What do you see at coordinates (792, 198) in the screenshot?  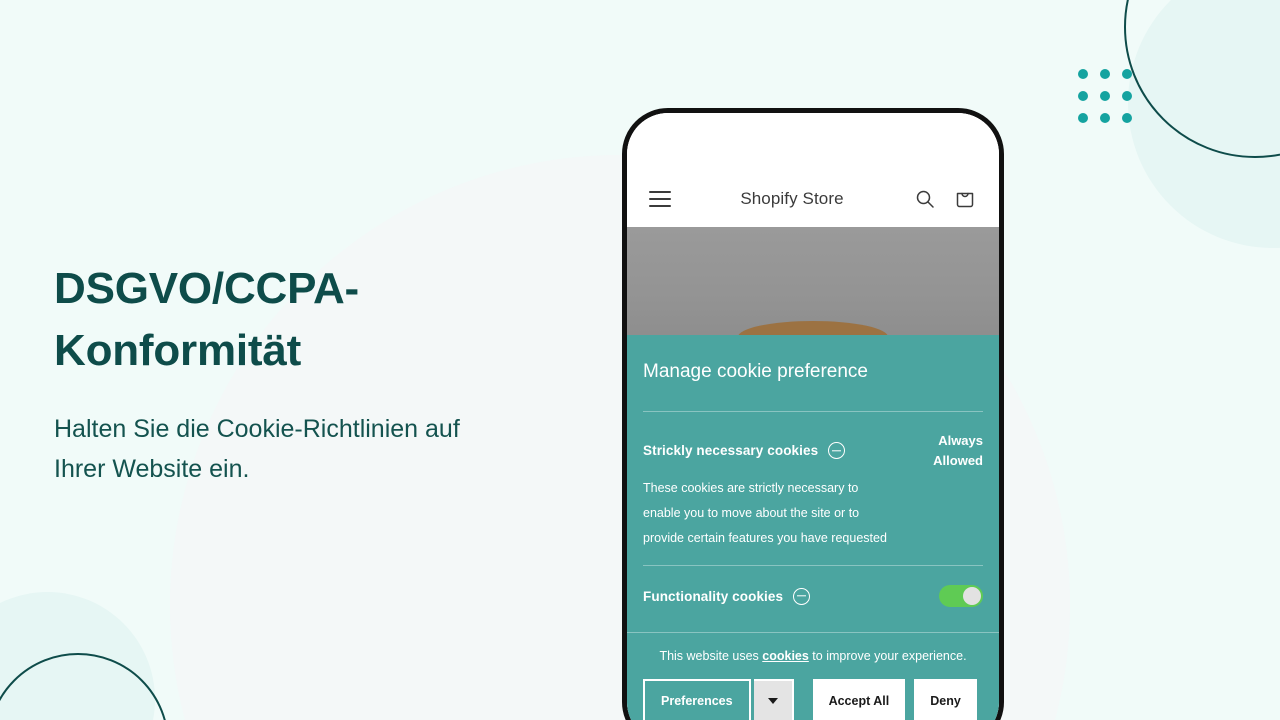 I see `store-title: Shopify Store` at bounding box center [792, 198].